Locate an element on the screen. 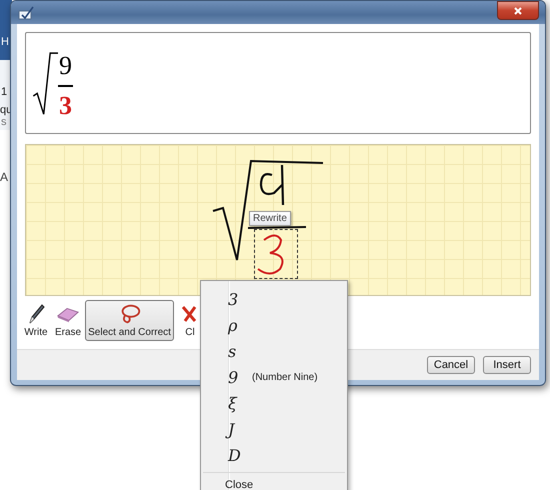  background-text: A is located at coordinates (4, 177).